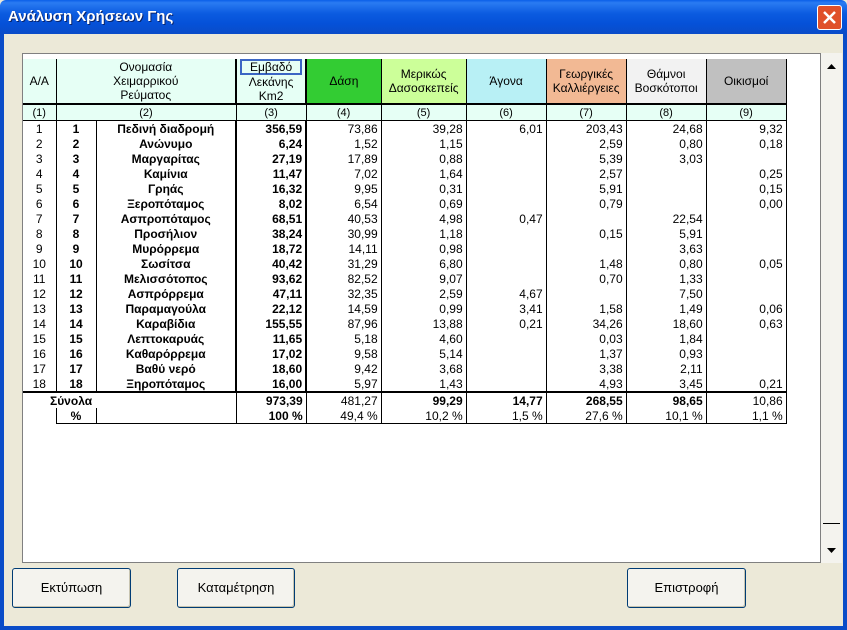 Image resolution: width=847 pixels, height=630 pixels. Describe the element at coordinates (424, 218) in the screenshot. I see `cell-partial: 4,98` at that location.